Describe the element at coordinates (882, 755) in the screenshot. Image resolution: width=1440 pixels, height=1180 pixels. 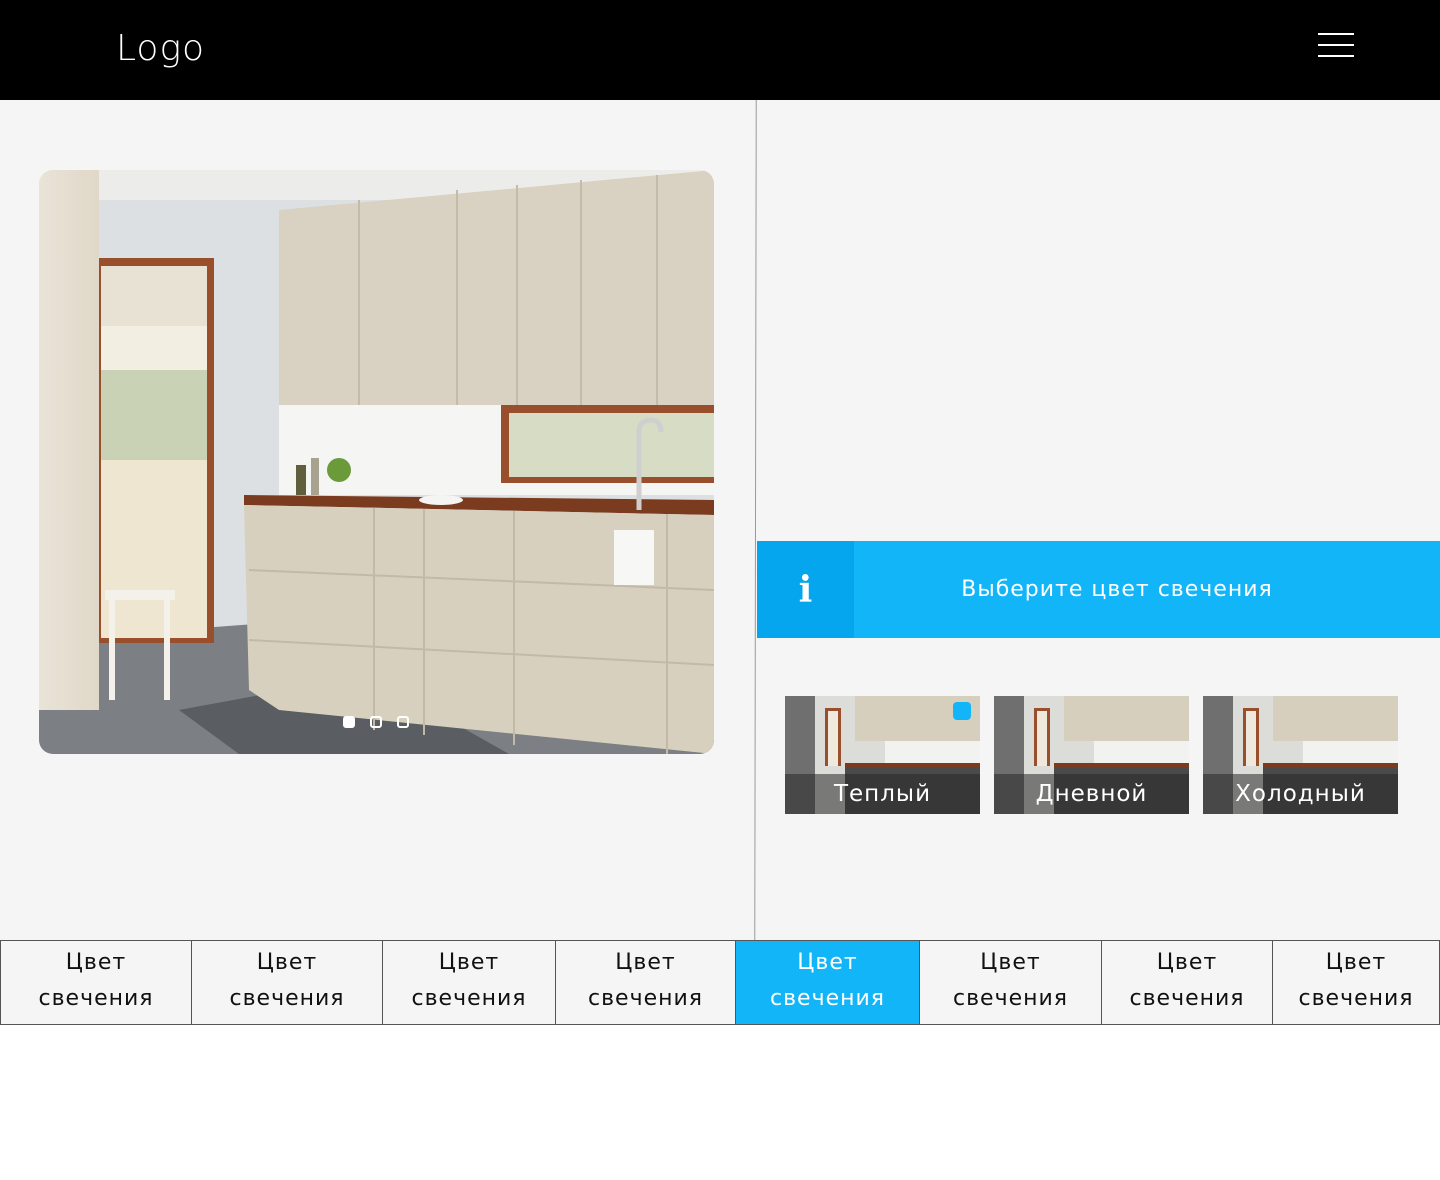
I see `option-warm: Теплый` at that location.